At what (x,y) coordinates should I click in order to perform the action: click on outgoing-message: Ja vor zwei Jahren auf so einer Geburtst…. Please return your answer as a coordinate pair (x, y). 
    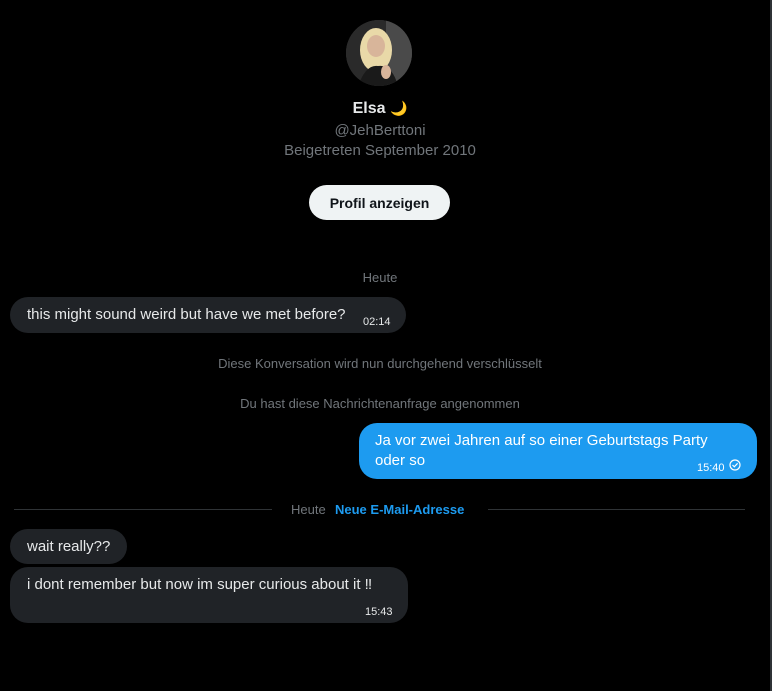
    Looking at the image, I should click on (558, 451).